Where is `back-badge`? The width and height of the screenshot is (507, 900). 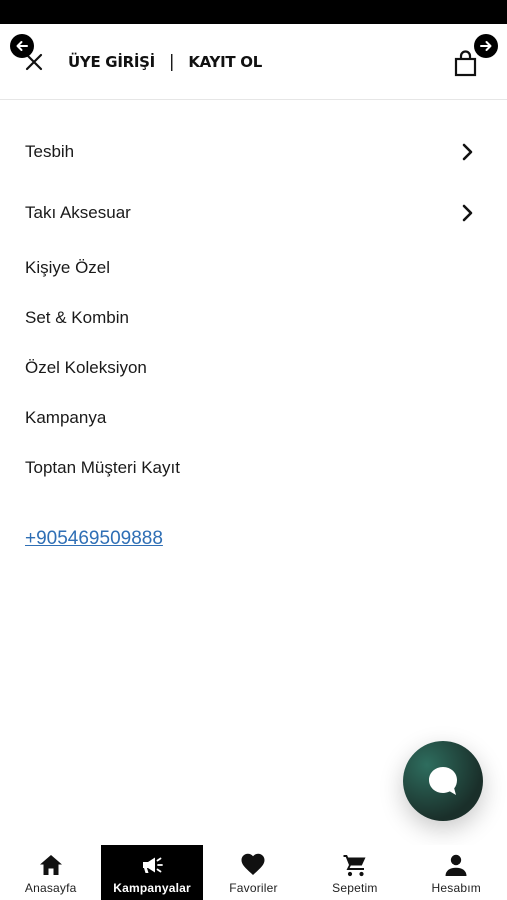 back-badge is located at coordinates (22, 46).